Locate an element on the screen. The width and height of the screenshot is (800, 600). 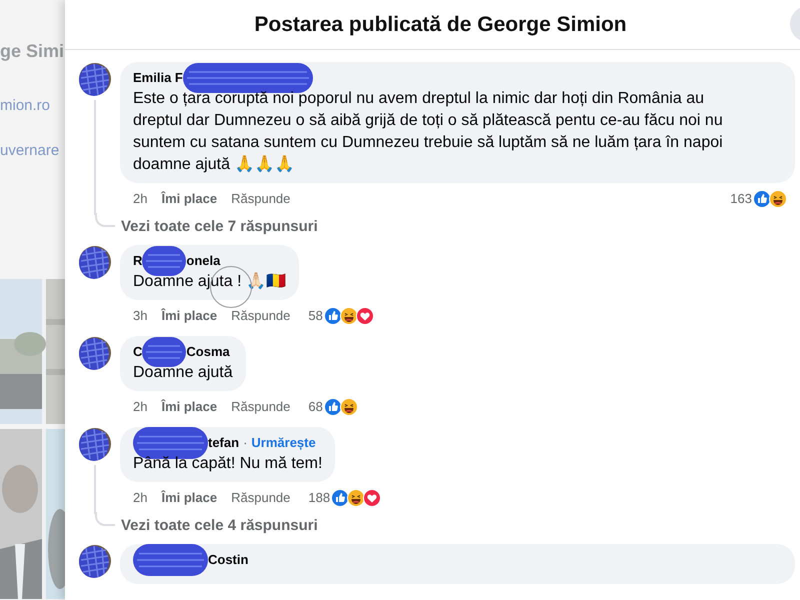
reaction-count: 163 is located at coordinates (741, 199).